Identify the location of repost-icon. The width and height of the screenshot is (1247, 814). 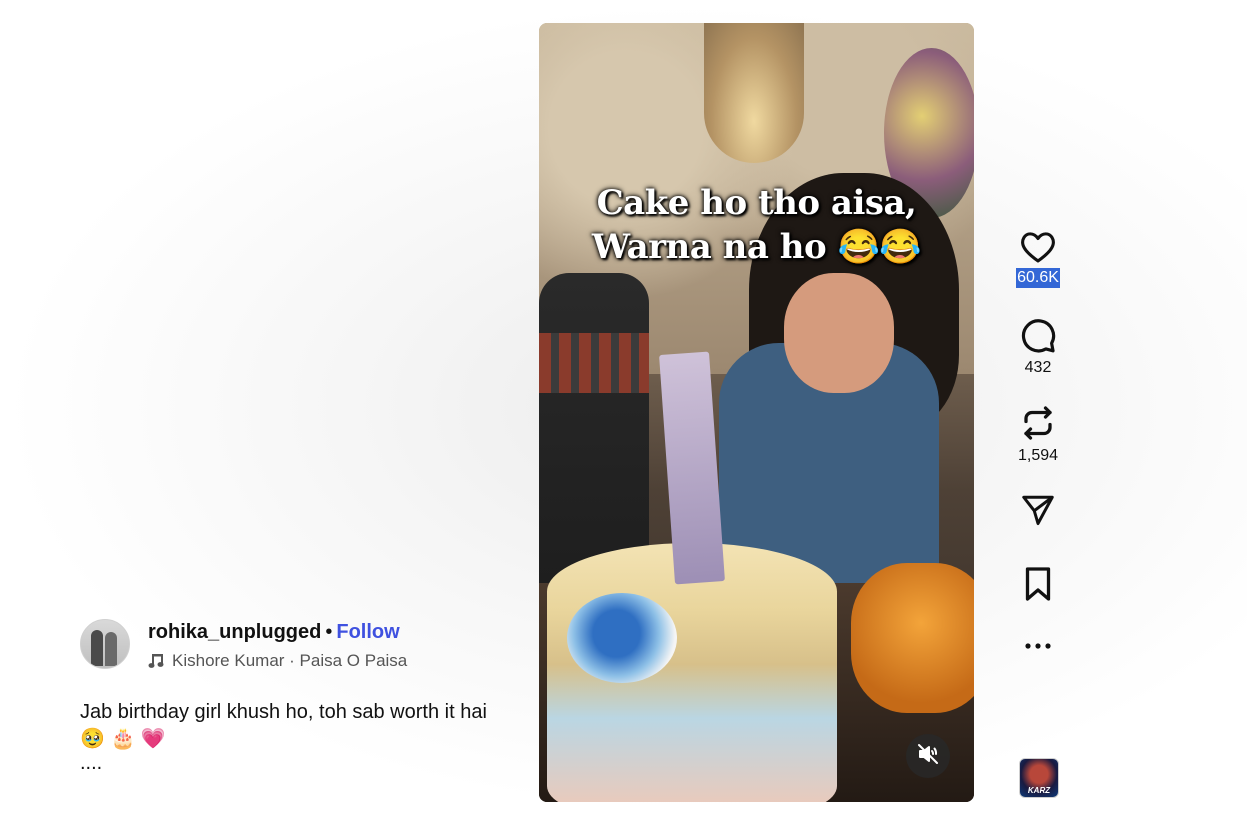
(1038, 423).